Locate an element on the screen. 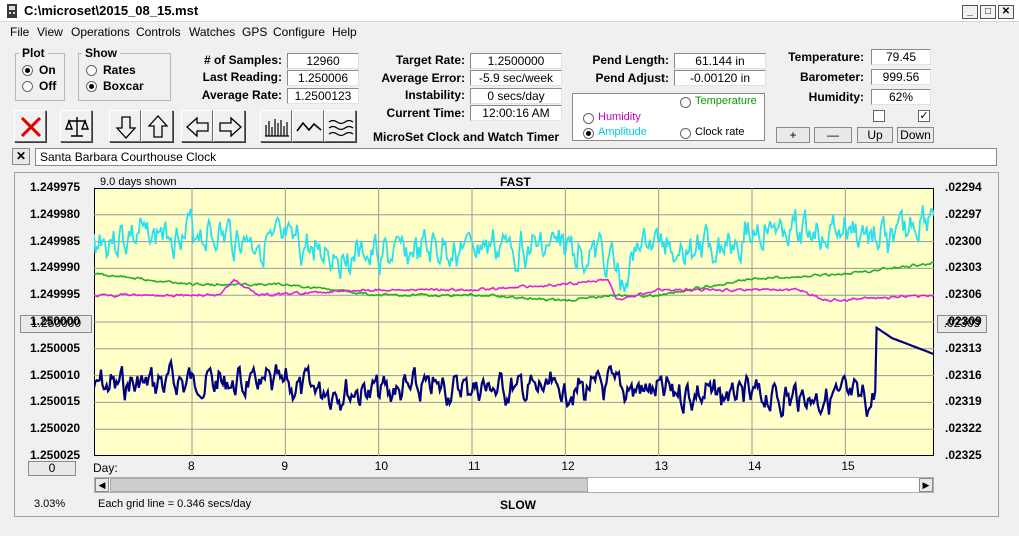 The image size is (1019, 536). right-axis-tick: .02306 is located at coordinates (963, 294).